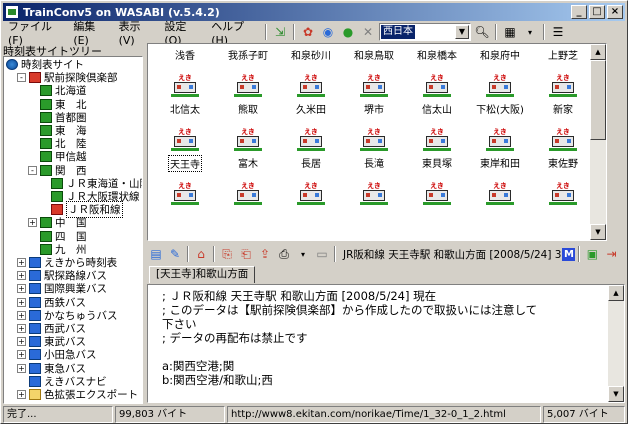  What do you see at coordinates (57, 90) in the screenshot?
I see `tree-node: 北海道` at bounding box center [57, 90].